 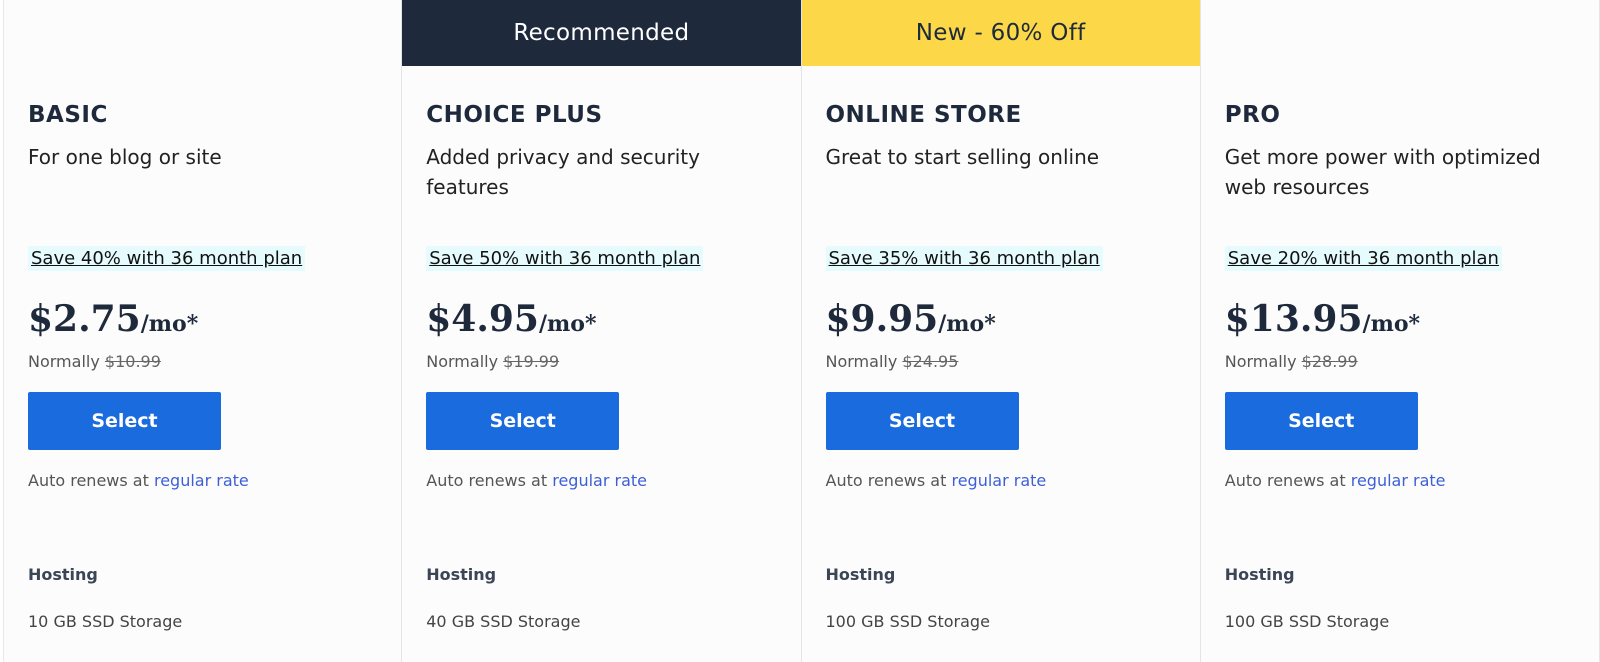 I want to click on old-price: $28.99, so click(x=1329, y=361).